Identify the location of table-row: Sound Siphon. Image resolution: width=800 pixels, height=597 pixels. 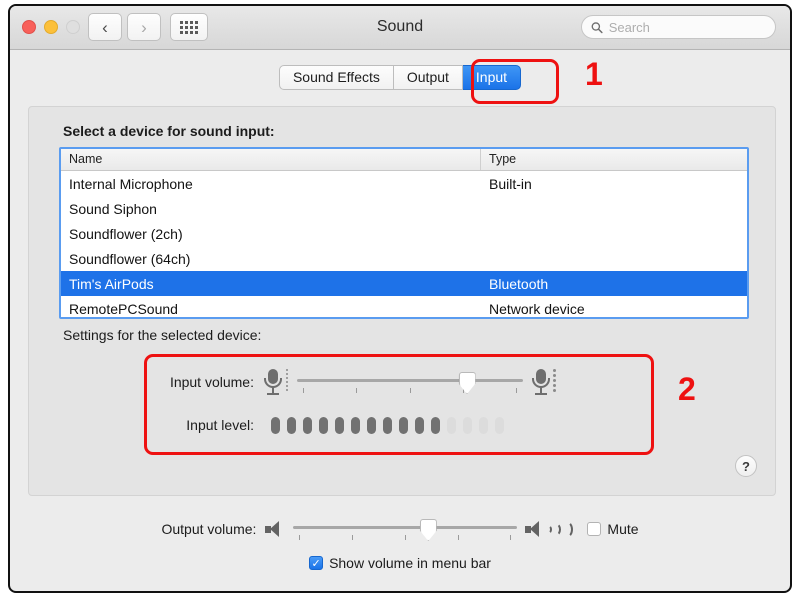
(404, 208).